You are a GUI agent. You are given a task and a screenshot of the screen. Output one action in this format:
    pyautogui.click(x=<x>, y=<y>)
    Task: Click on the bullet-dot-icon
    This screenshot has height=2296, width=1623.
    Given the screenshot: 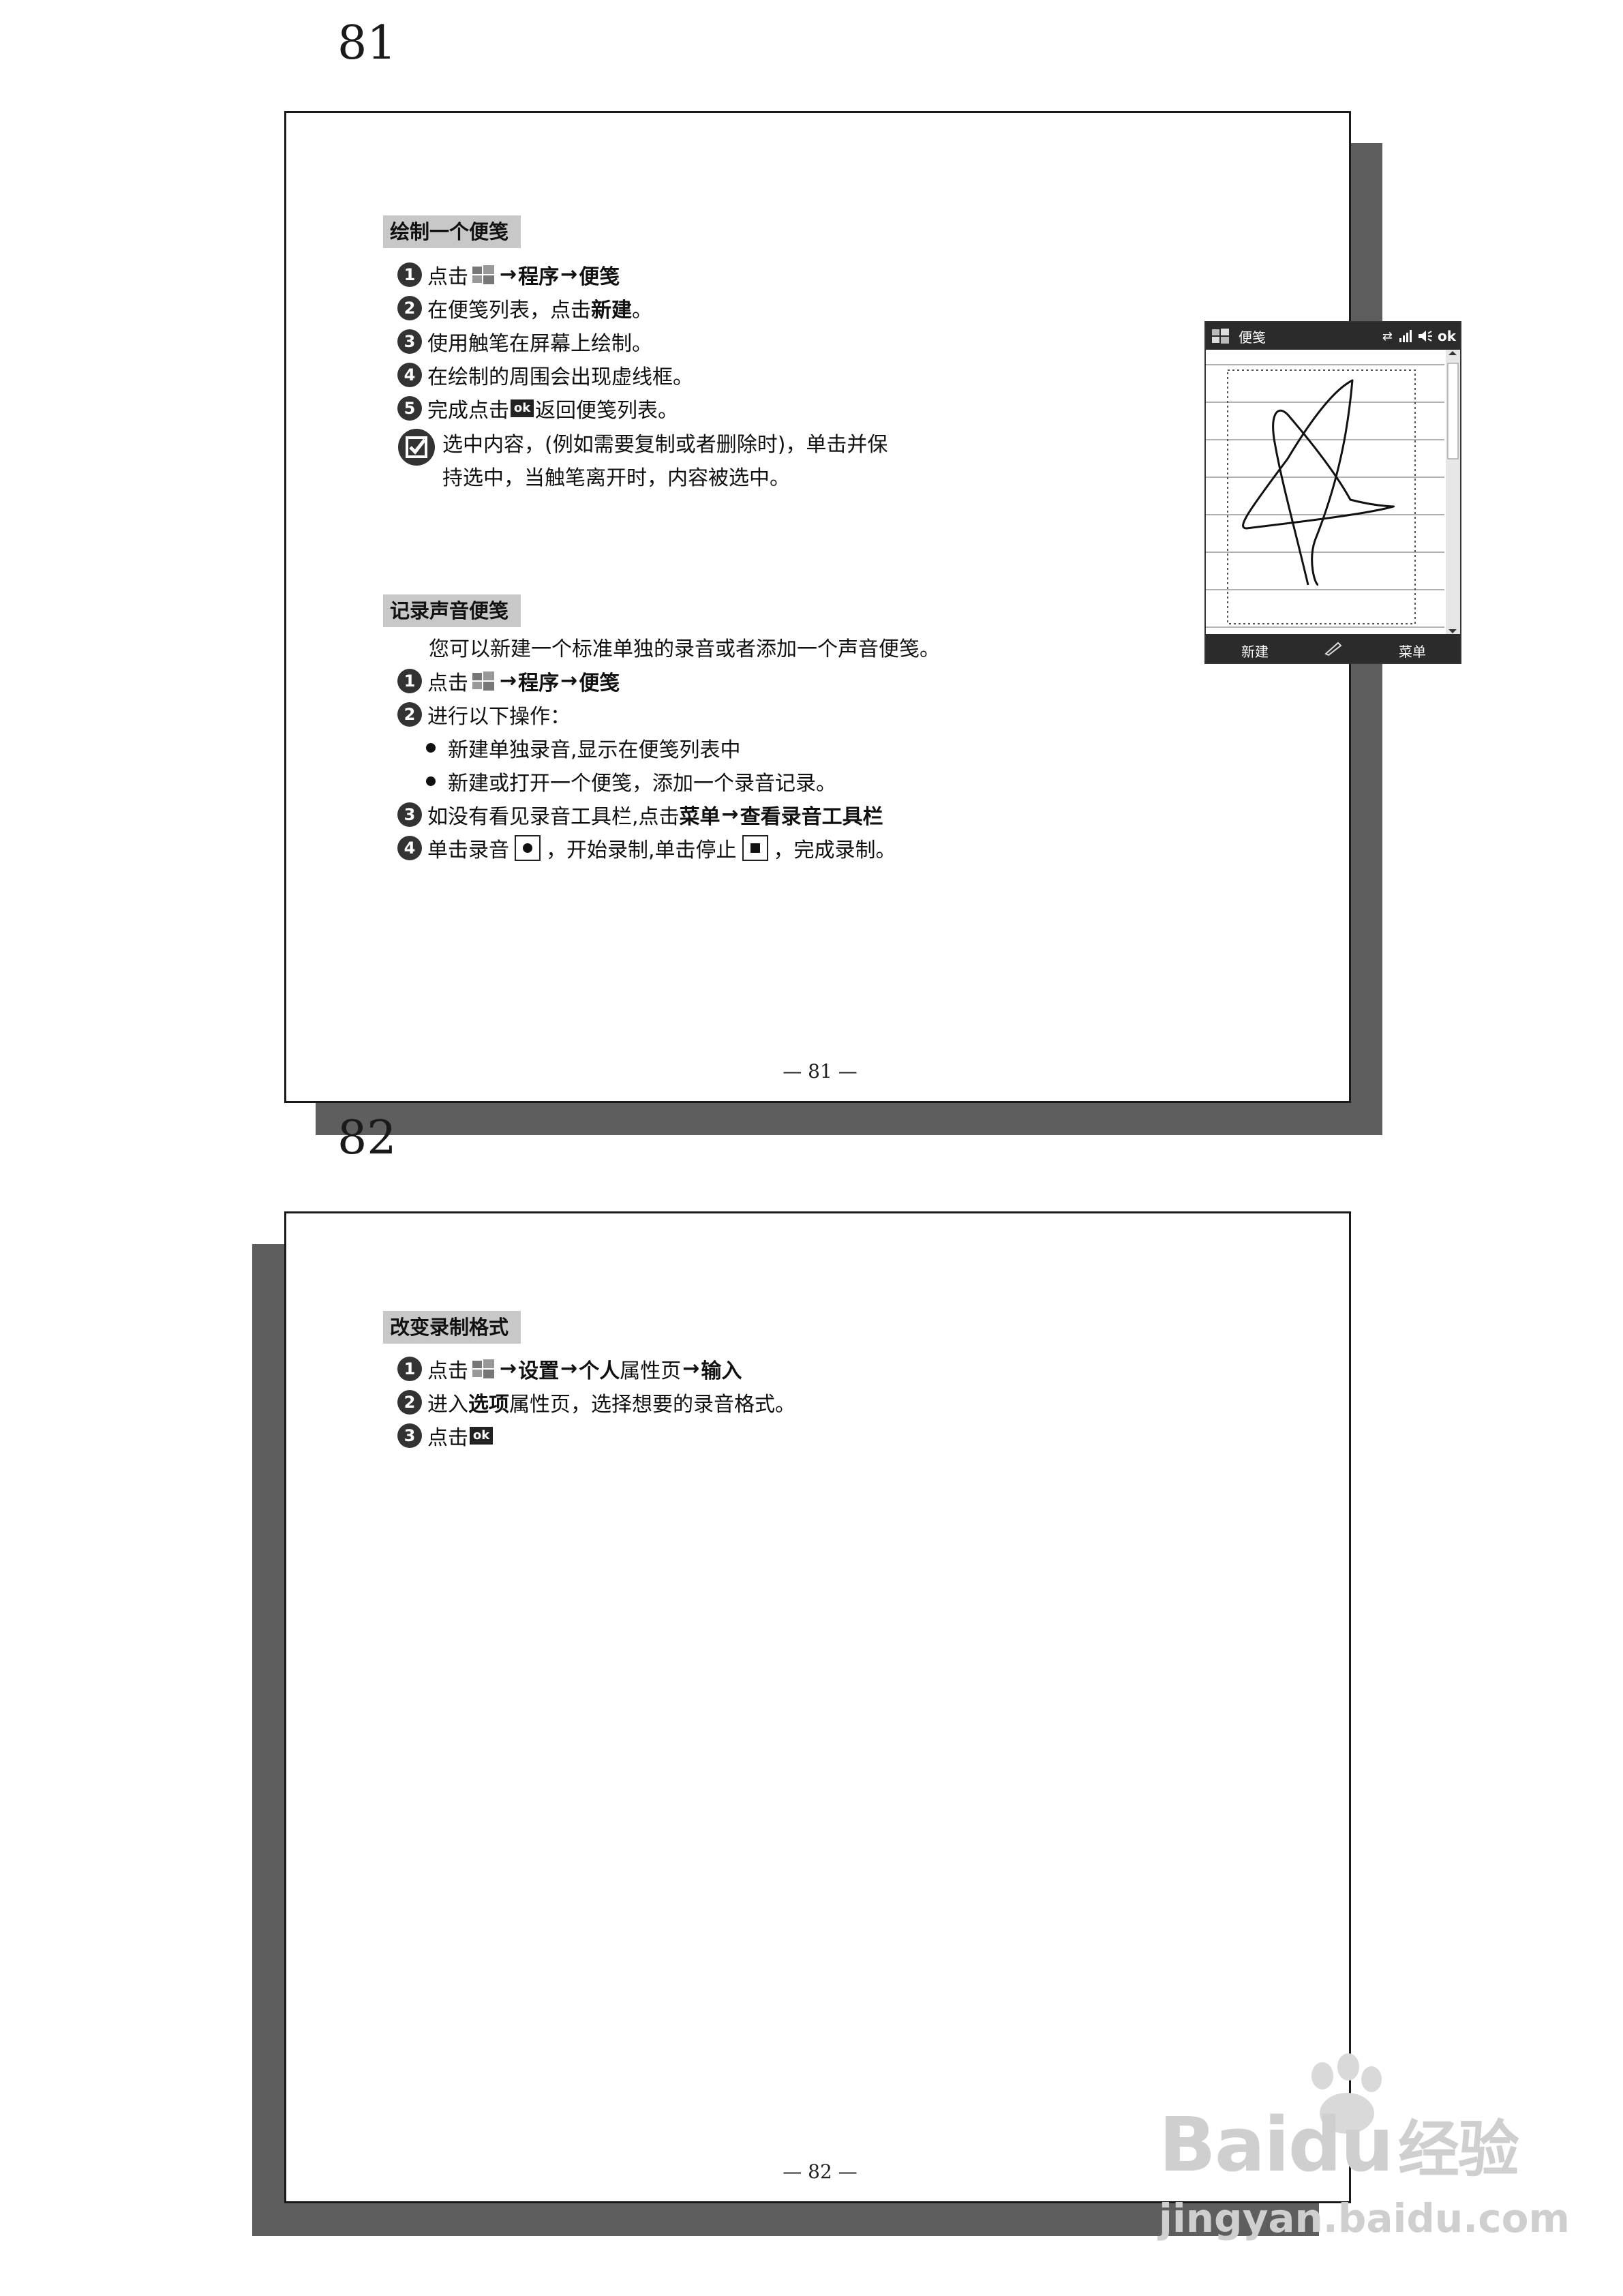 What is the action you would take?
    pyautogui.click(x=431, y=781)
    